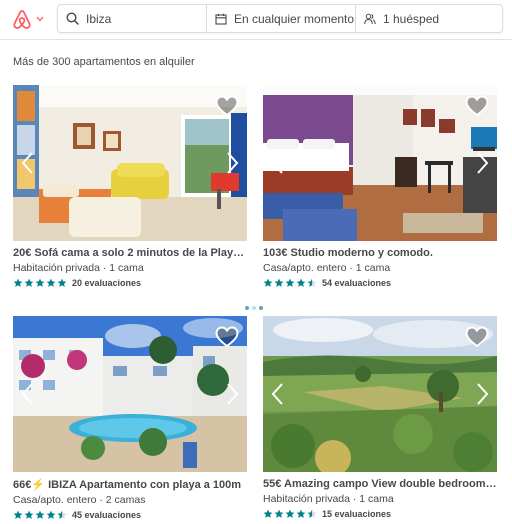 This screenshot has width=512, height=524. I want to click on review-count: 20 evaluaciones, so click(107, 283).